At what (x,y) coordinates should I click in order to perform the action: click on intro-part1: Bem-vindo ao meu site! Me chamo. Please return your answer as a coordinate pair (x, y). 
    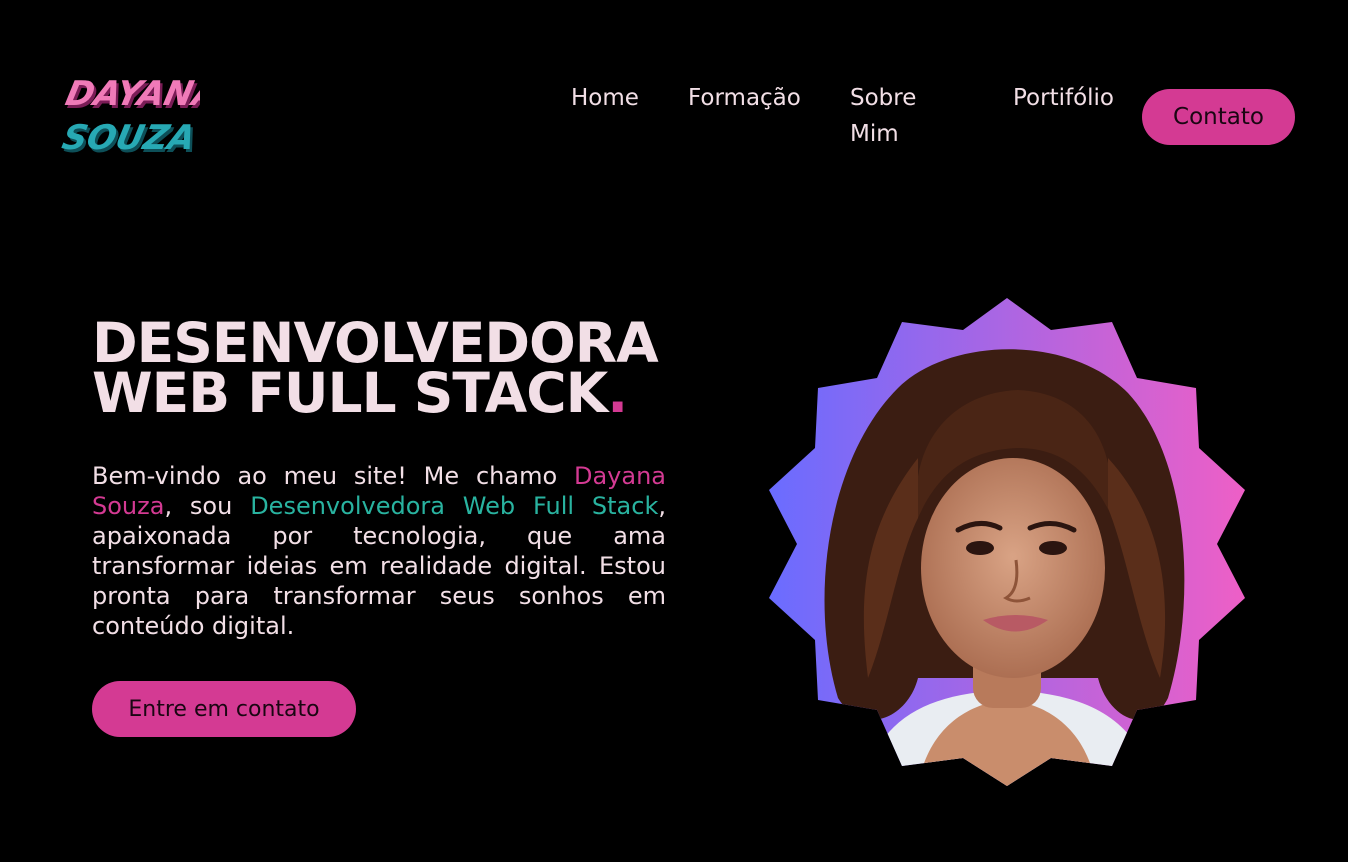
    Looking at the image, I should click on (333, 476).